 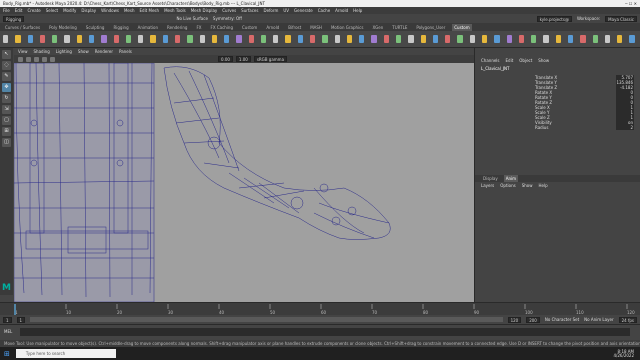 I want to click on menu-modify: Modify, so click(x=69, y=10).